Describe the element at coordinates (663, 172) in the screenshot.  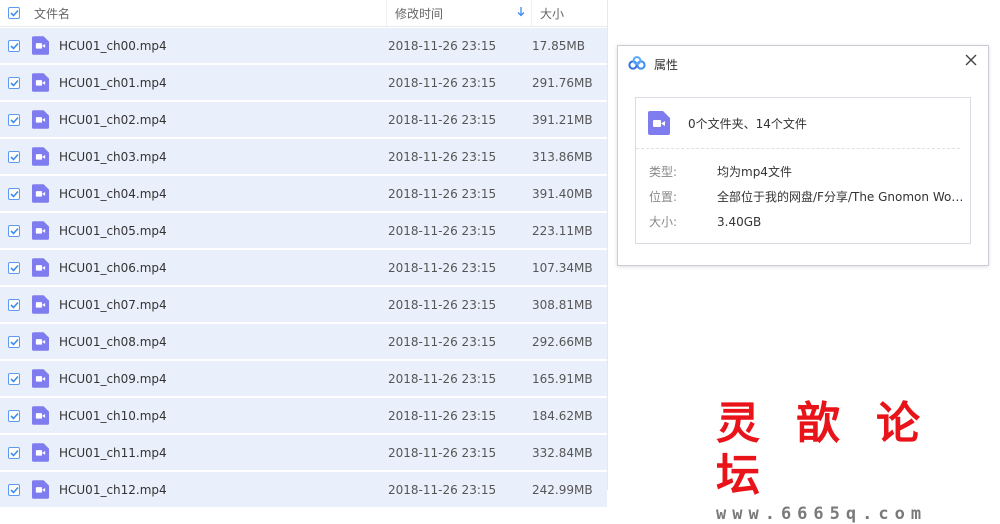
I see `prop-type-label: 类型:` at that location.